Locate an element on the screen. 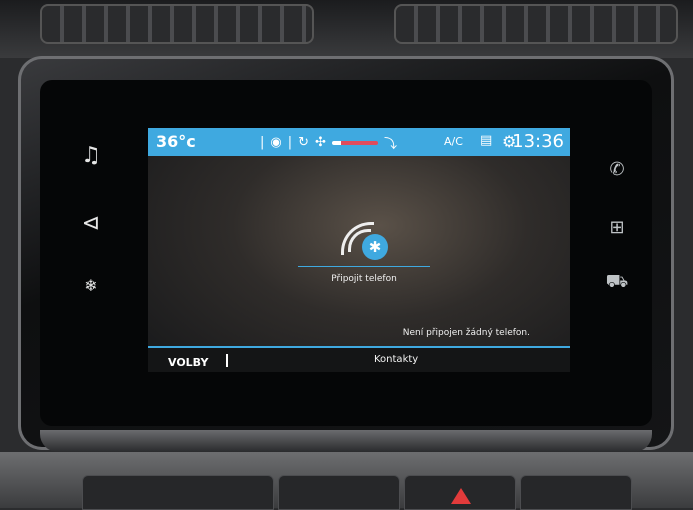 The image size is (693, 510). navigation-key: ⊲ is located at coordinates (91, 223).